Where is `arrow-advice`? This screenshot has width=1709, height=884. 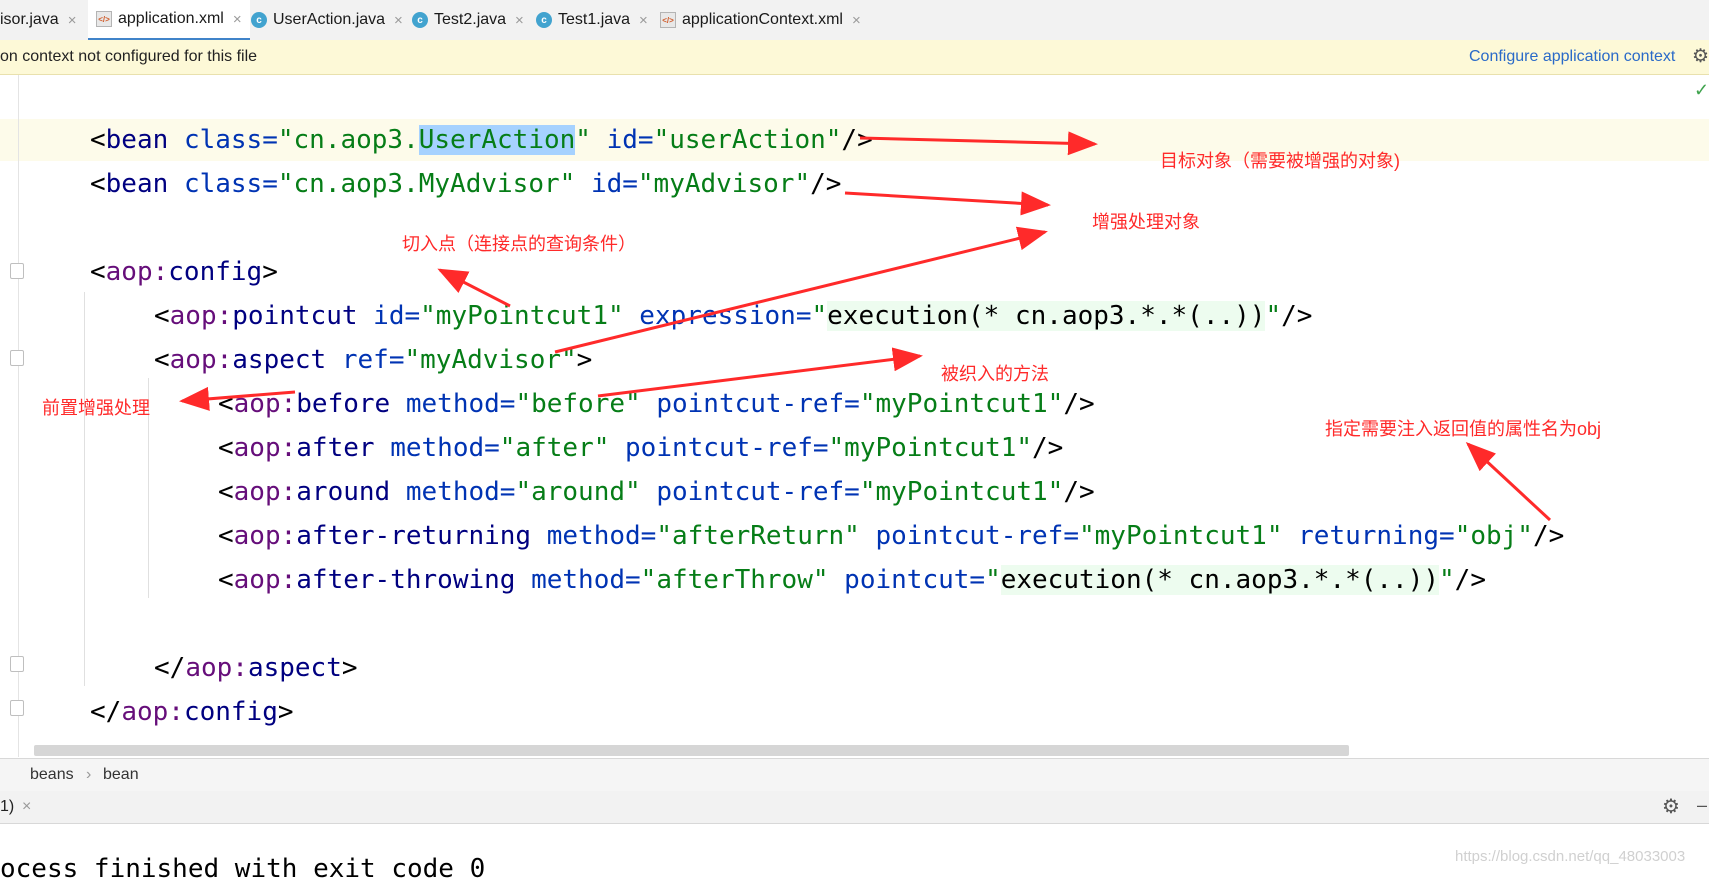
arrow-advice is located at coordinates (947, 203).